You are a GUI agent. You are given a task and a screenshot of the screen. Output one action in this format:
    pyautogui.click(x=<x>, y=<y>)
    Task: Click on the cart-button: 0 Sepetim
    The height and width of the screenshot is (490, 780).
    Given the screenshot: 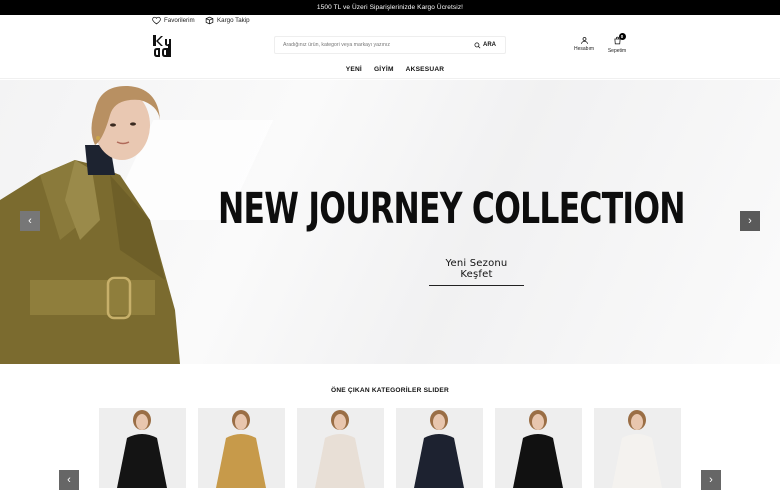 What is the action you would take?
    pyautogui.click(x=617, y=43)
    